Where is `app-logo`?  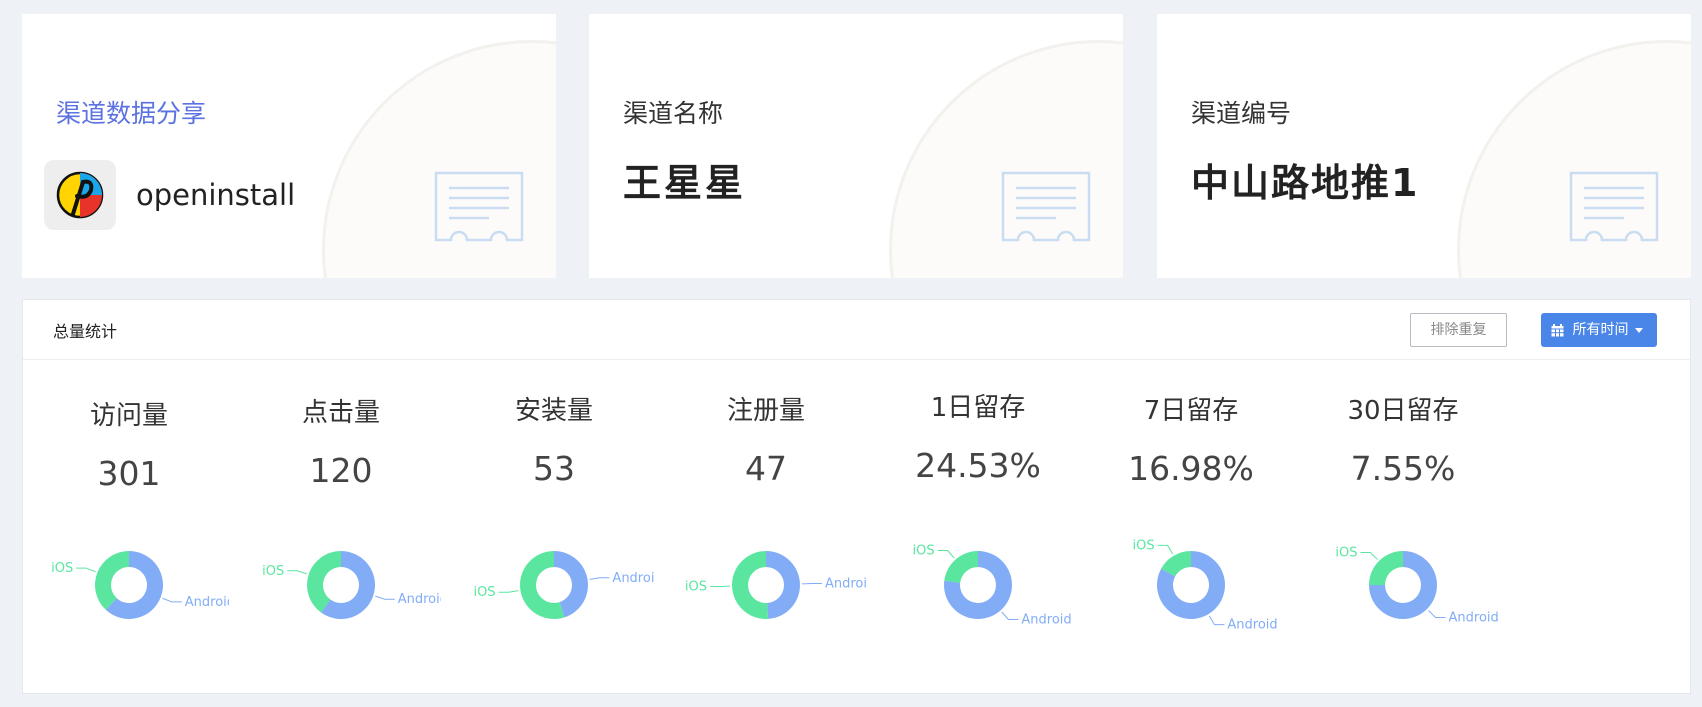
app-logo is located at coordinates (80, 195).